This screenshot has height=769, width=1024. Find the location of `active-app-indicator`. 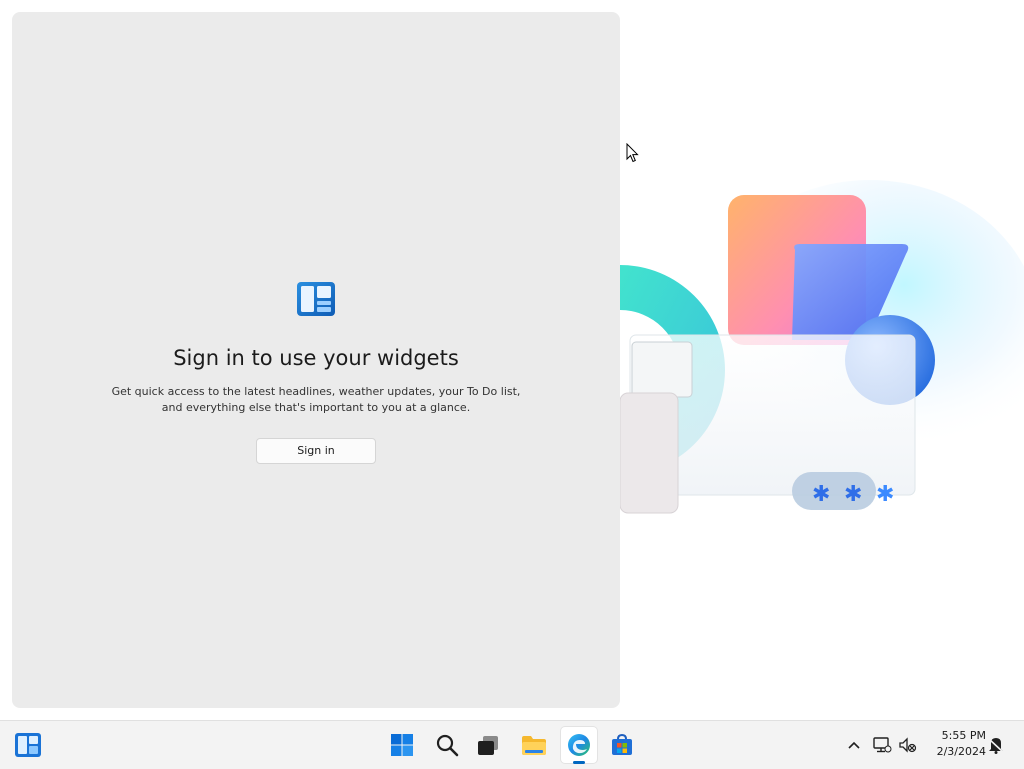

active-app-indicator is located at coordinates (579, 762).